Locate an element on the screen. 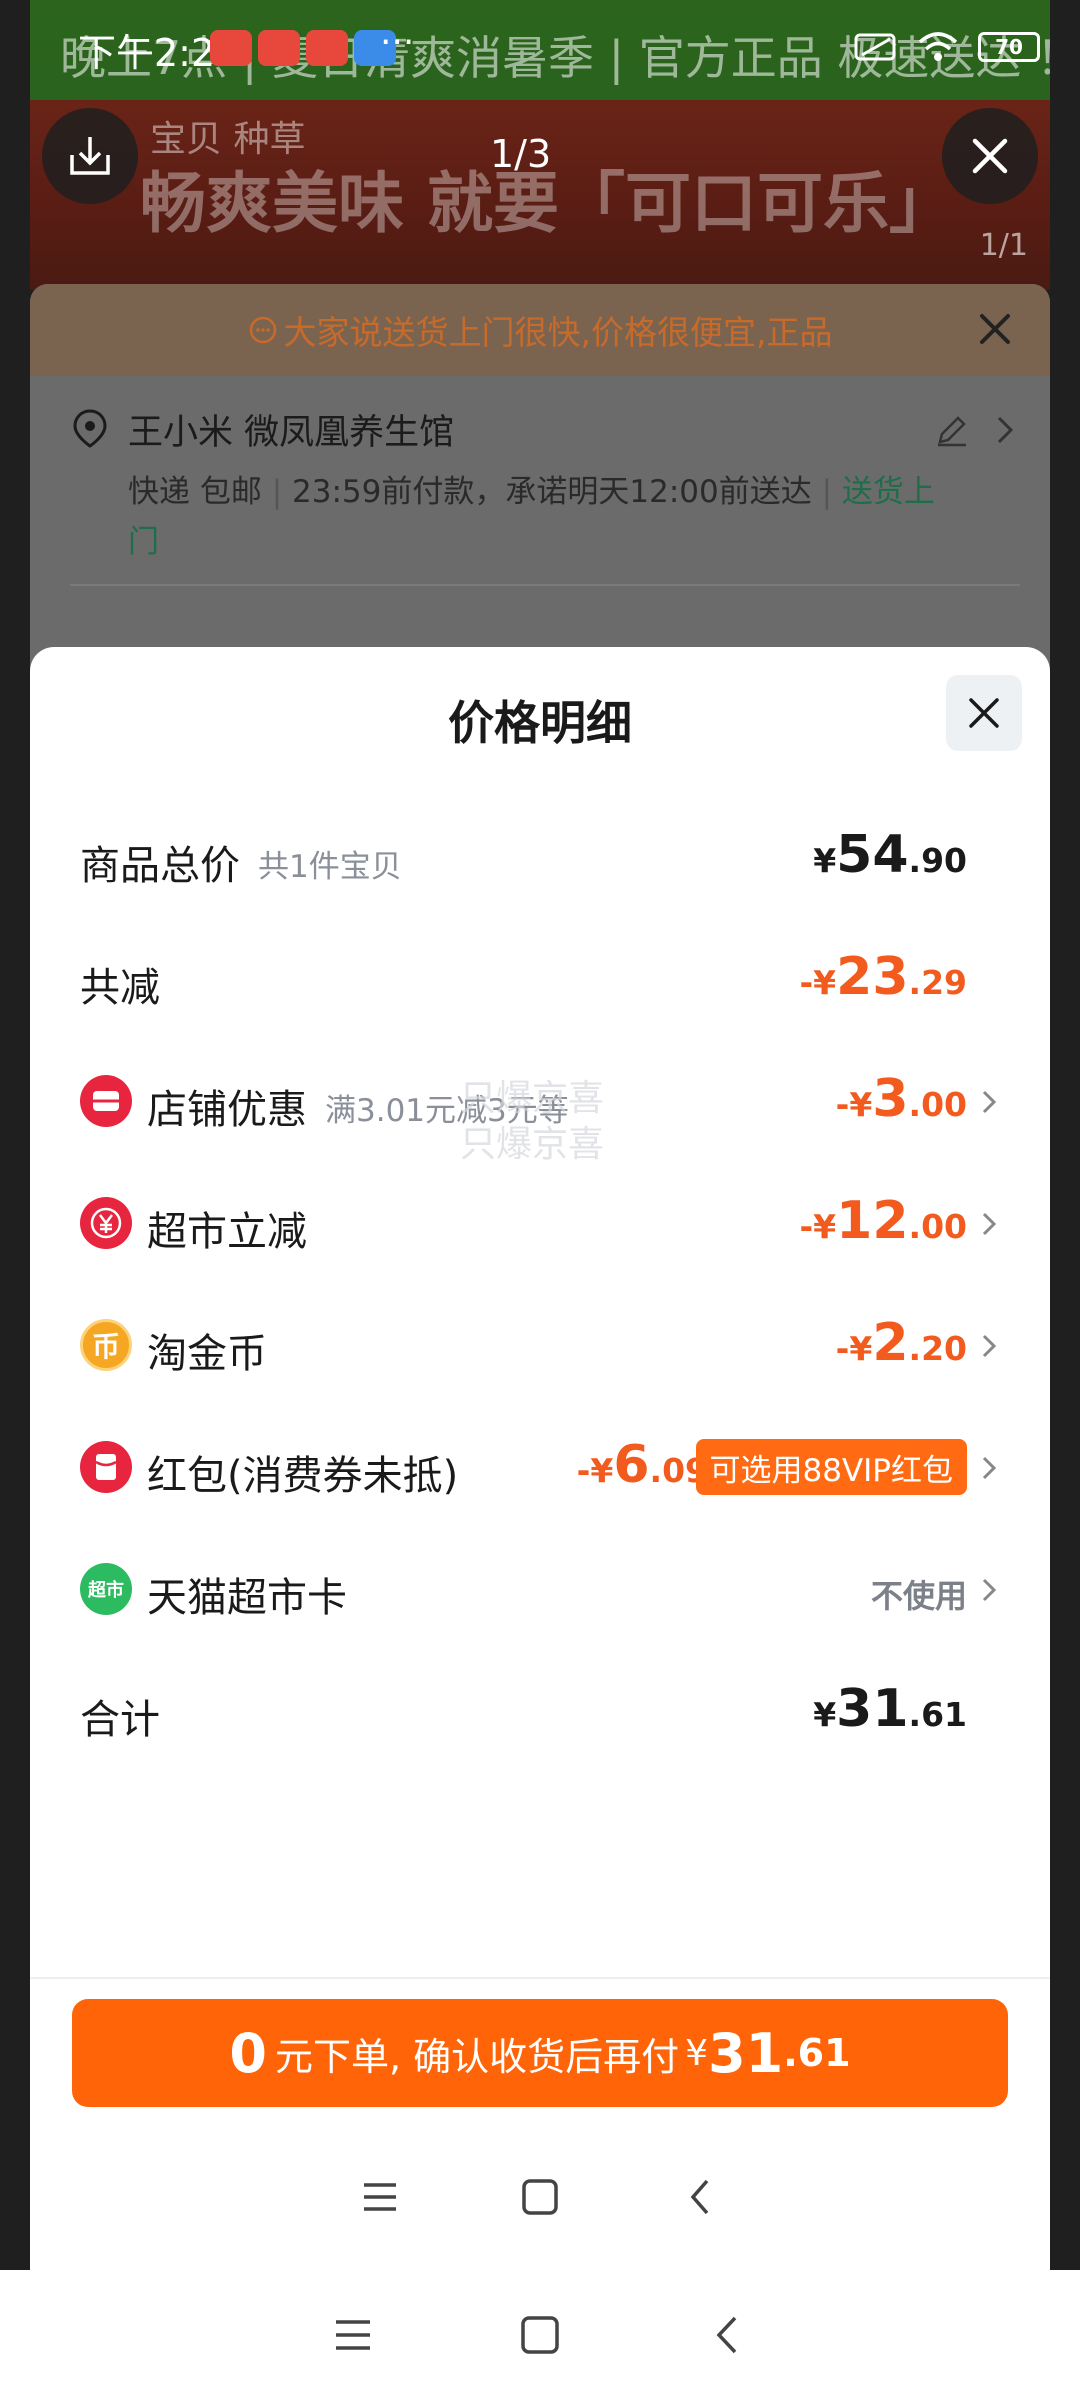 The width and height of the screenshot is (1080, 2400). system-nav-buttons is located at coordinates (540, 2335).